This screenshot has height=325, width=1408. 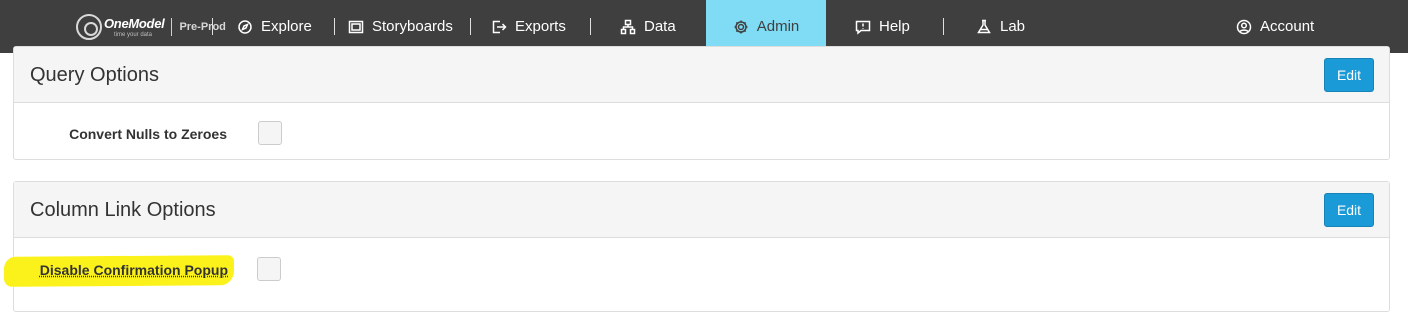 I want to click on export-icon, so click(x=499, y=26).